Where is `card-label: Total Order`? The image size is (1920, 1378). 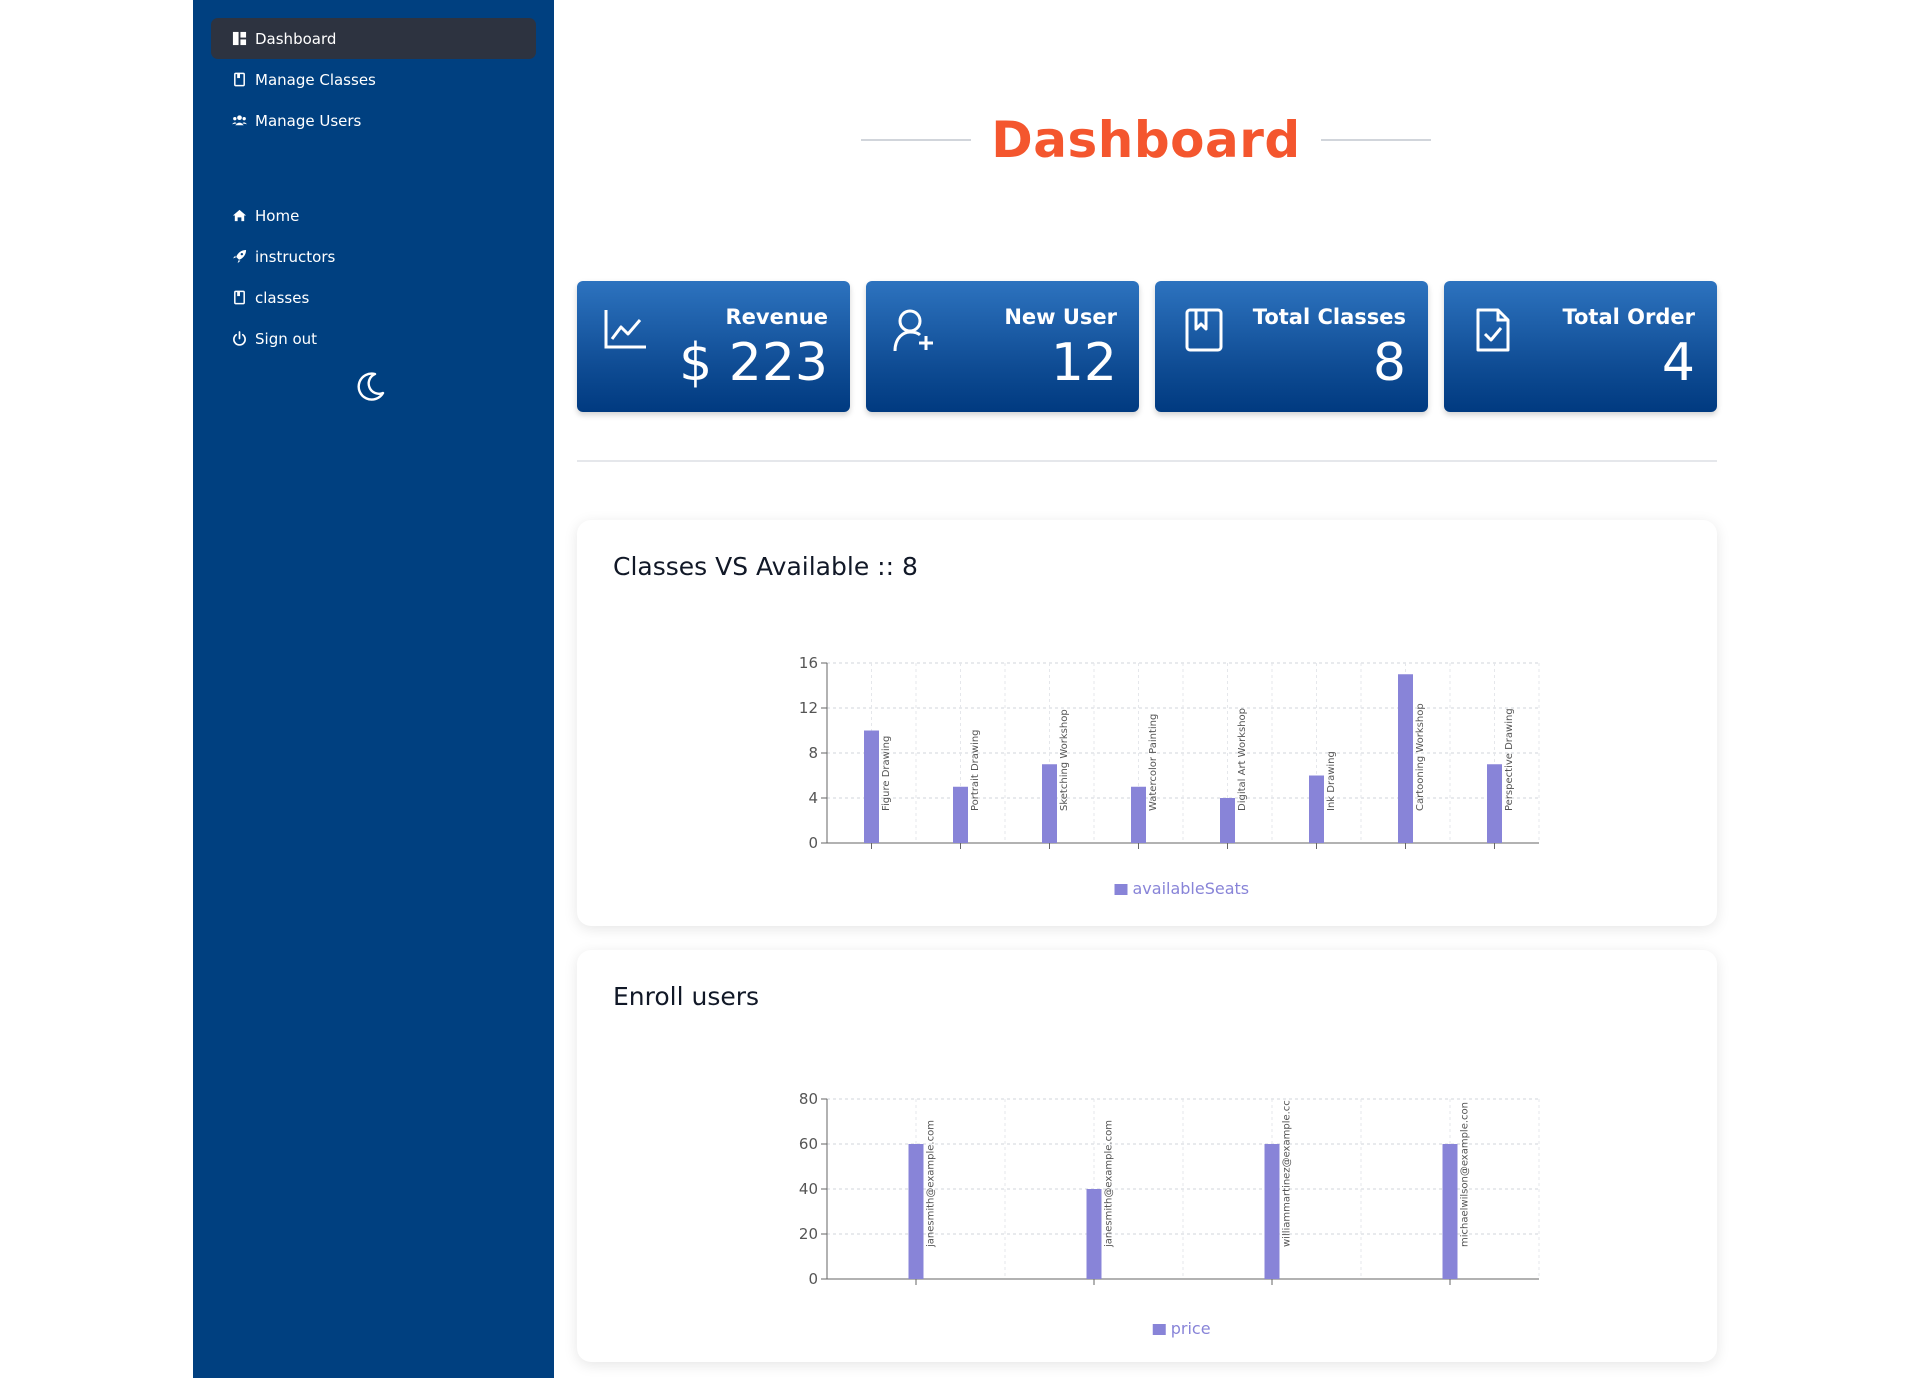 card-label: Total Order is located at coordinates (1628, 317).